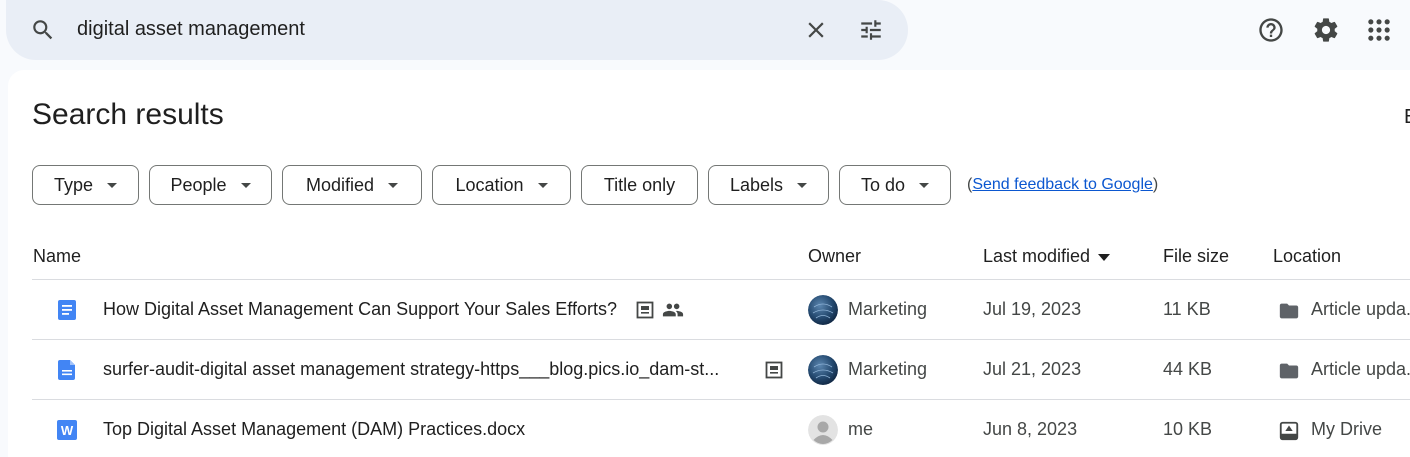 This screenshot has height=457, width=1410. I want to click on filter-location-chip: Location, so click(501, 185).